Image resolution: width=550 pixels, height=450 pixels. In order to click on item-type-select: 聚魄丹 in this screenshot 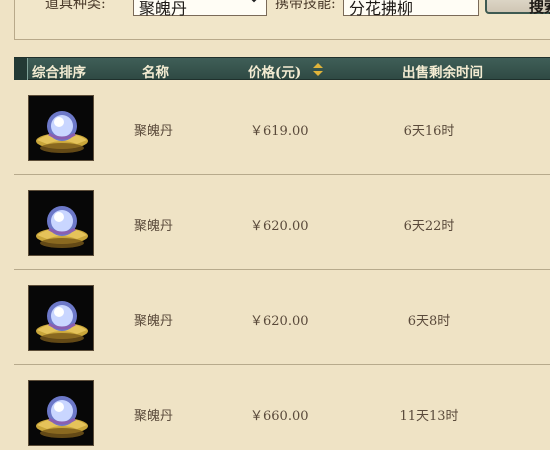, I will do `click(200, 9)`.